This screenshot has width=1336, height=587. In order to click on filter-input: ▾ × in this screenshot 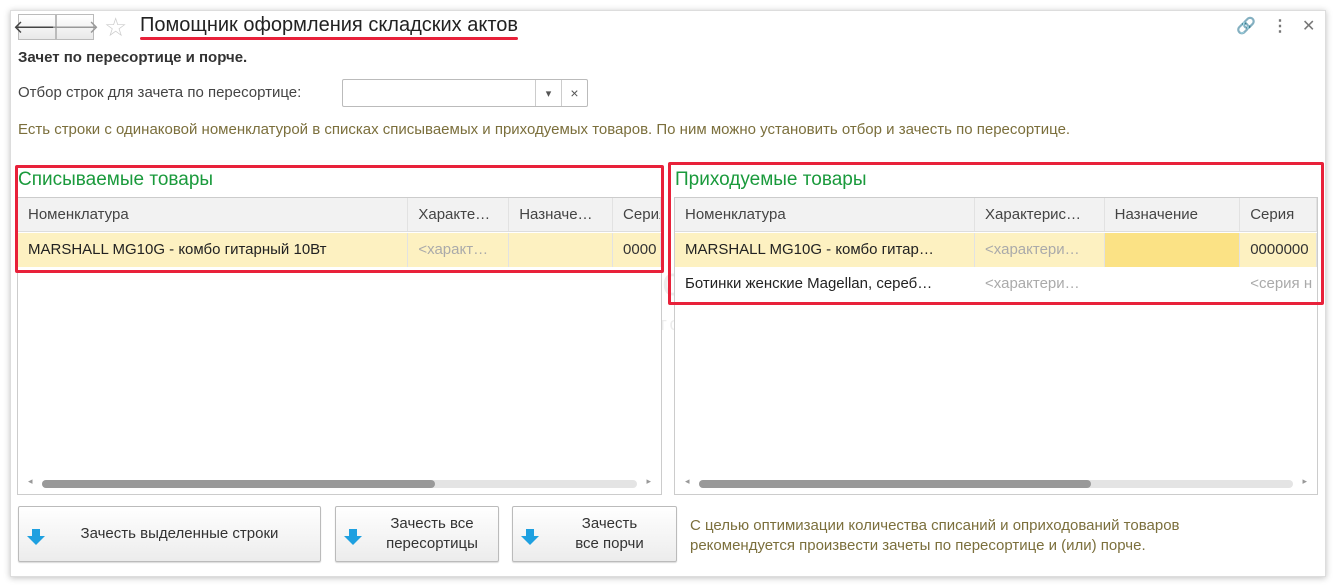, I will do `click(465, 93)`.